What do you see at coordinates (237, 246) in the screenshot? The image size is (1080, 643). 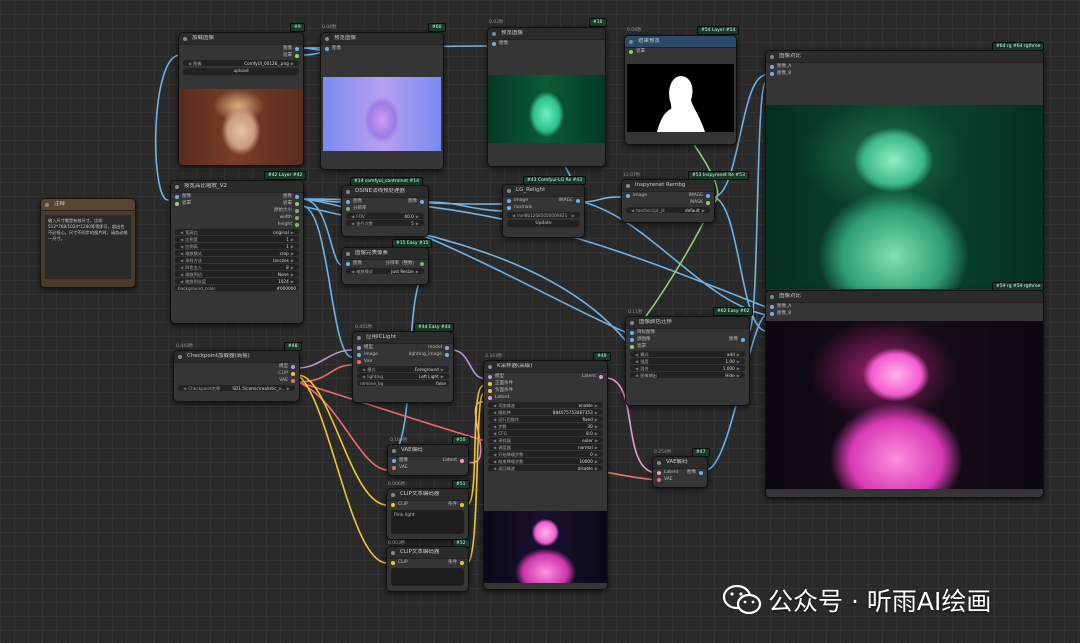 I see `widget-proportional-height: ◀ 比例高 1 ▶` at bounding box center [237, 246].